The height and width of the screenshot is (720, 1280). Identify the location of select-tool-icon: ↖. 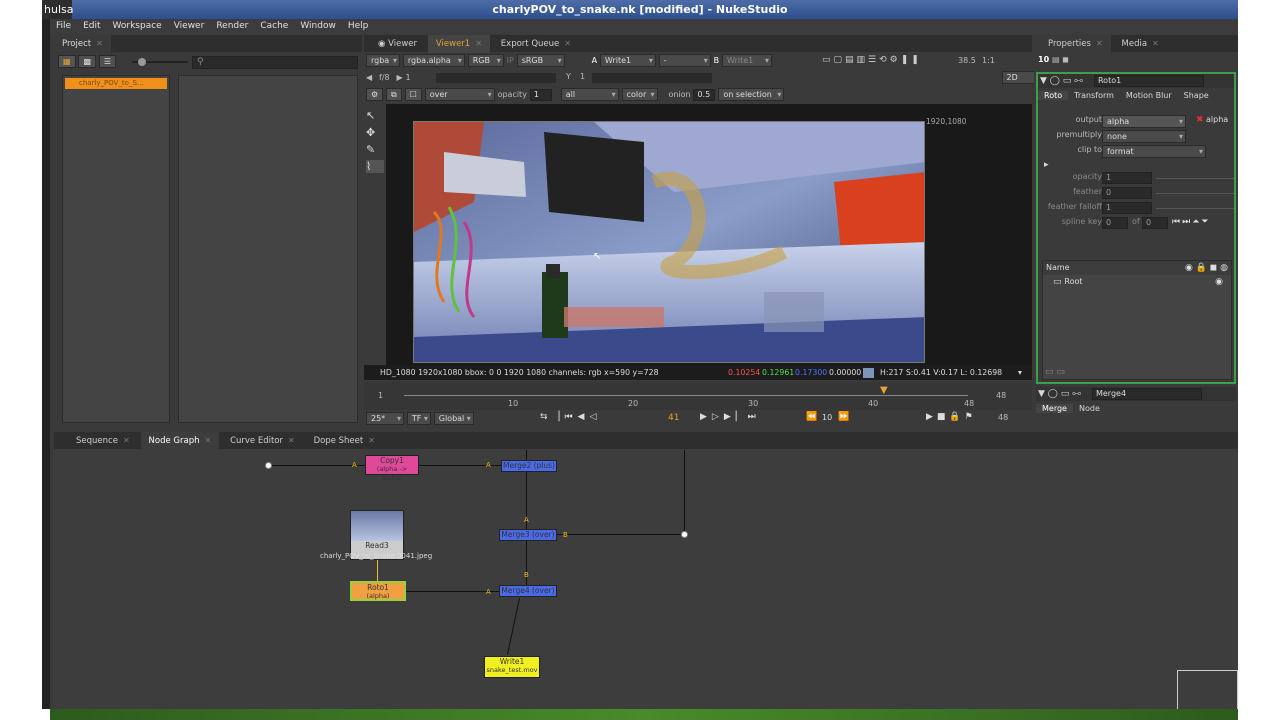
(375, 115).